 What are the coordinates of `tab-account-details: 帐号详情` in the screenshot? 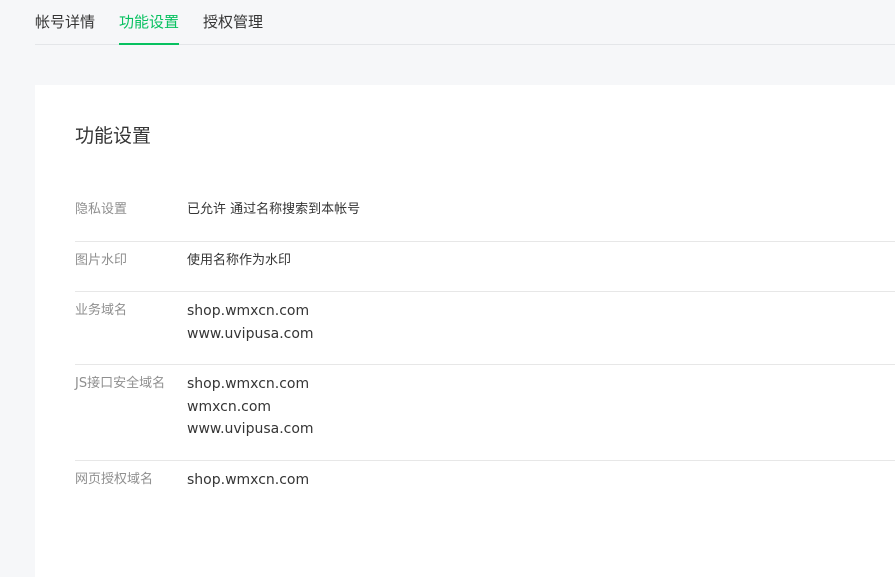 It's located at (65, 28).